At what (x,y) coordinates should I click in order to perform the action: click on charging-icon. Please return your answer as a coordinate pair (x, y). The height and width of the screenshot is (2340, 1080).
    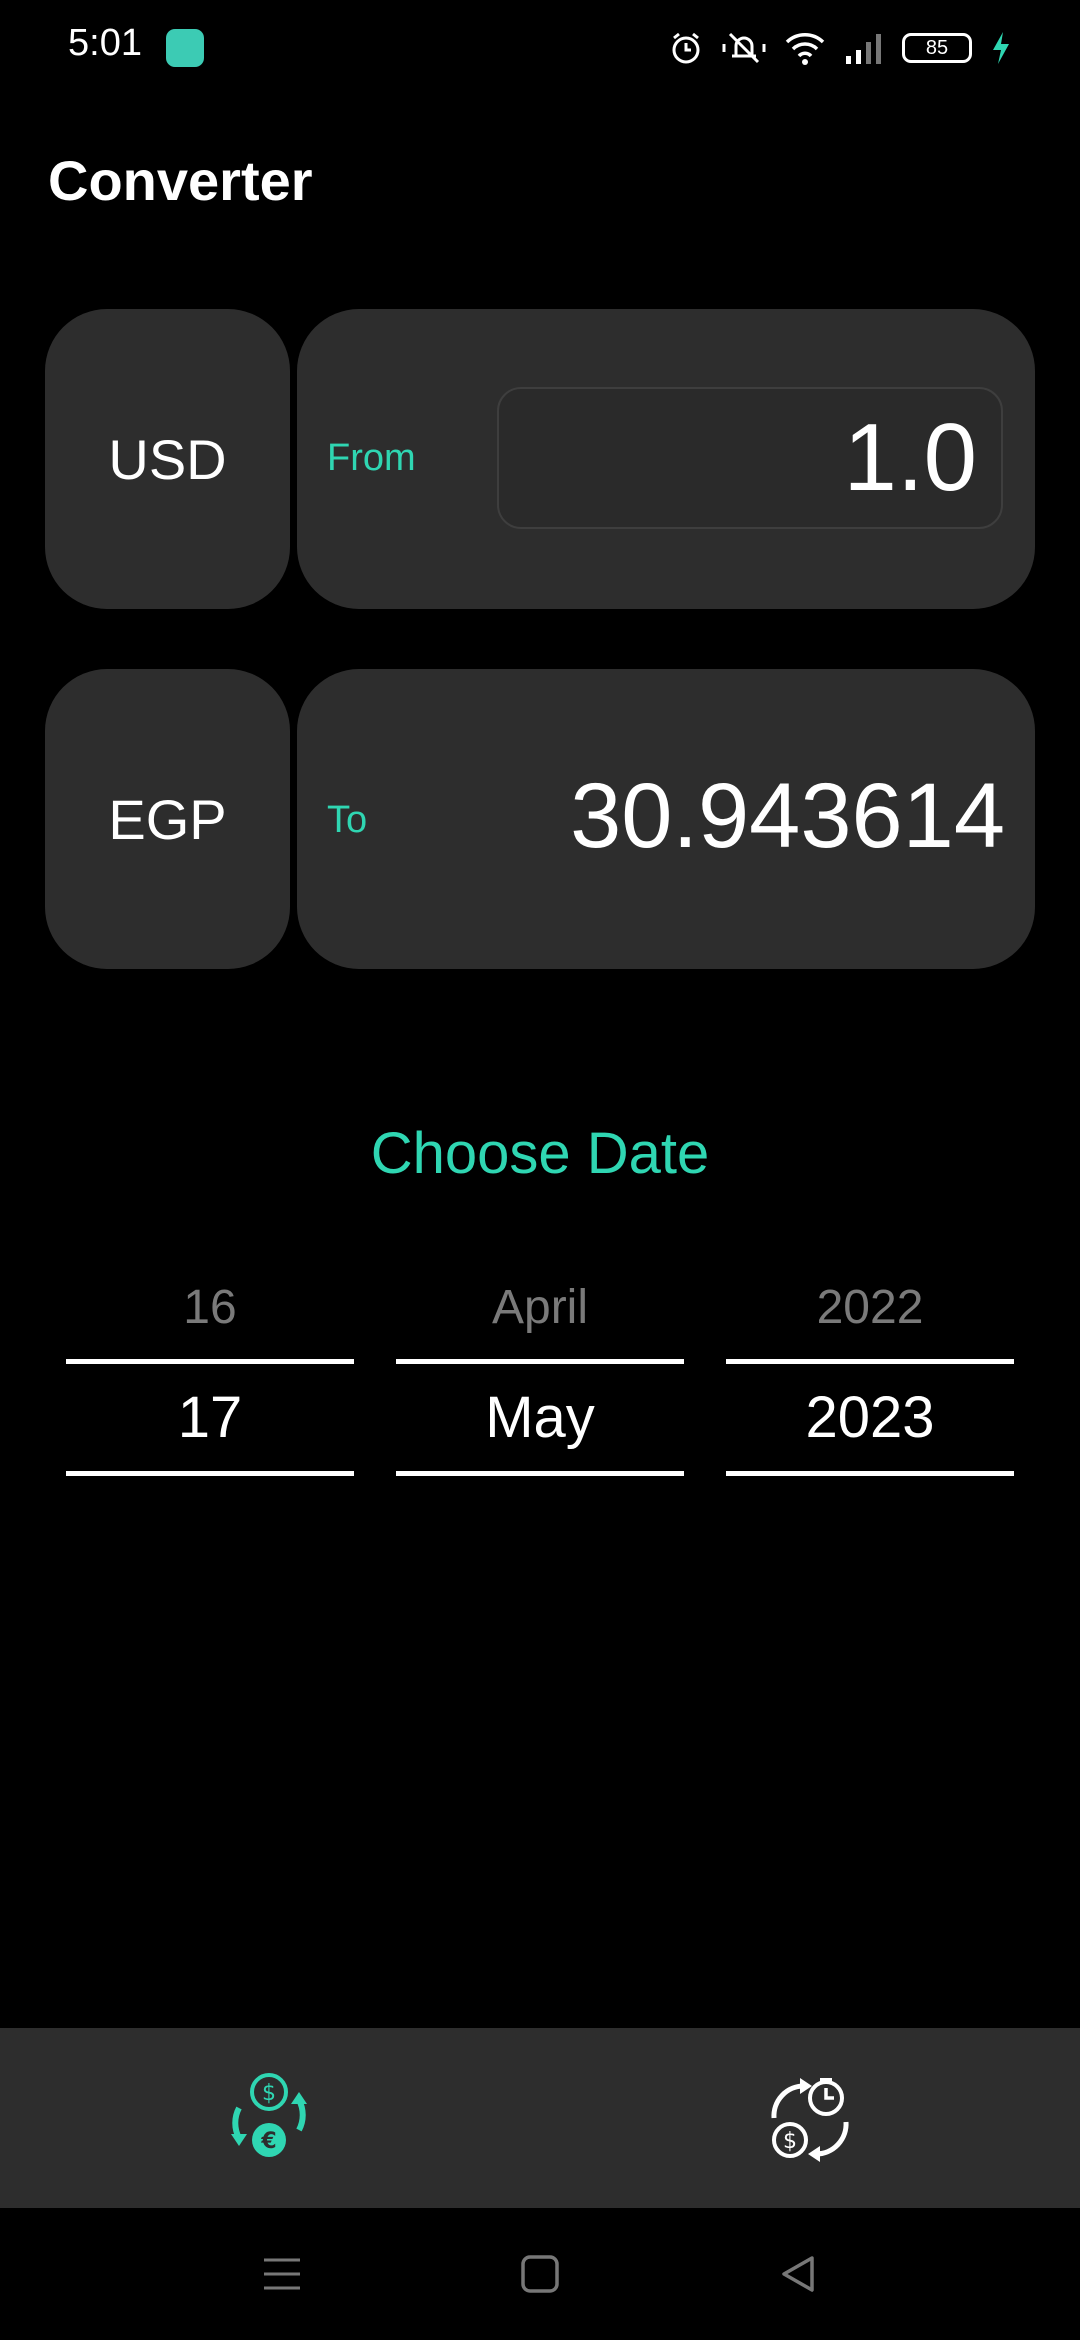
    Looking at the image, I should click on (1001, 48).